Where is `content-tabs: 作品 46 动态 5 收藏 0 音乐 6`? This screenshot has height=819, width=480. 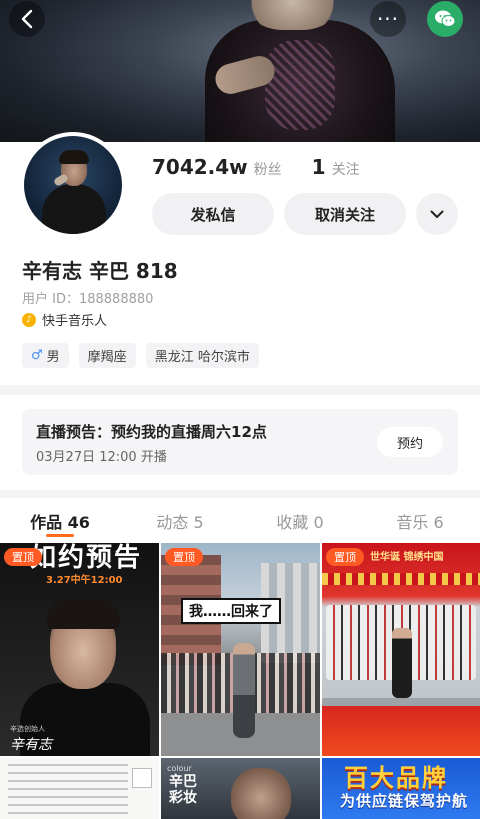 content-tabs: 作品 46 动态 5 收藏 0 音乐 6 is located at coordinates (240, 520).